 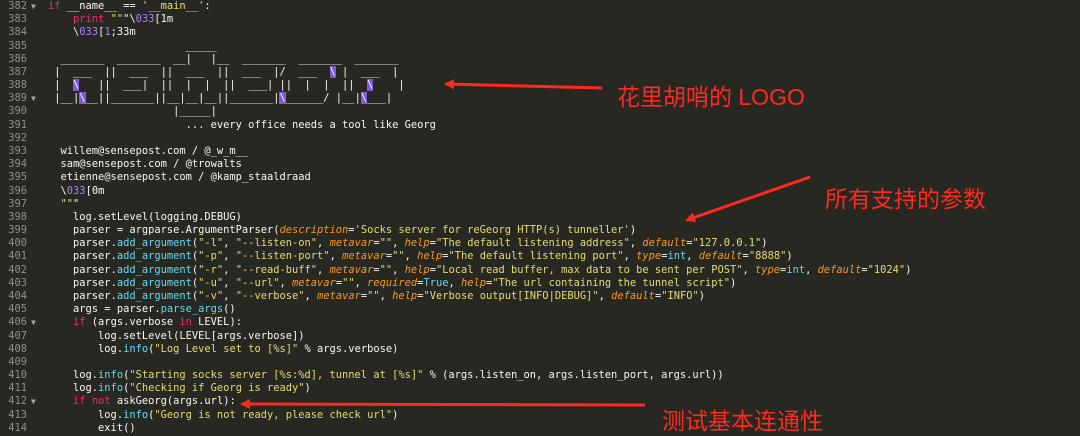 What do you see at coordinates (905, 199) in the screenshot?
I see `annotation-params: 所有支持的参数` at bounding box center [905, 199].